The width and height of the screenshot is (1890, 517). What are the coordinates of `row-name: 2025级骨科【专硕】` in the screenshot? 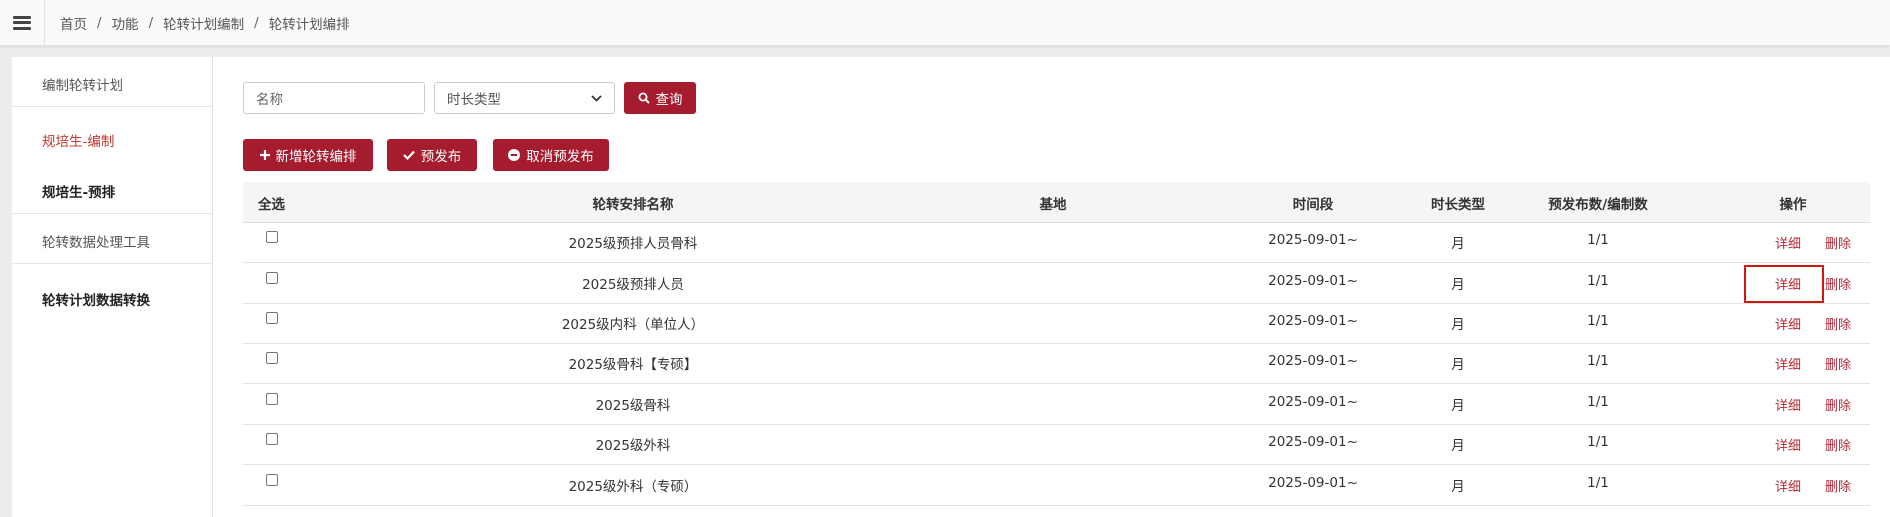 It's located at (633, 365).